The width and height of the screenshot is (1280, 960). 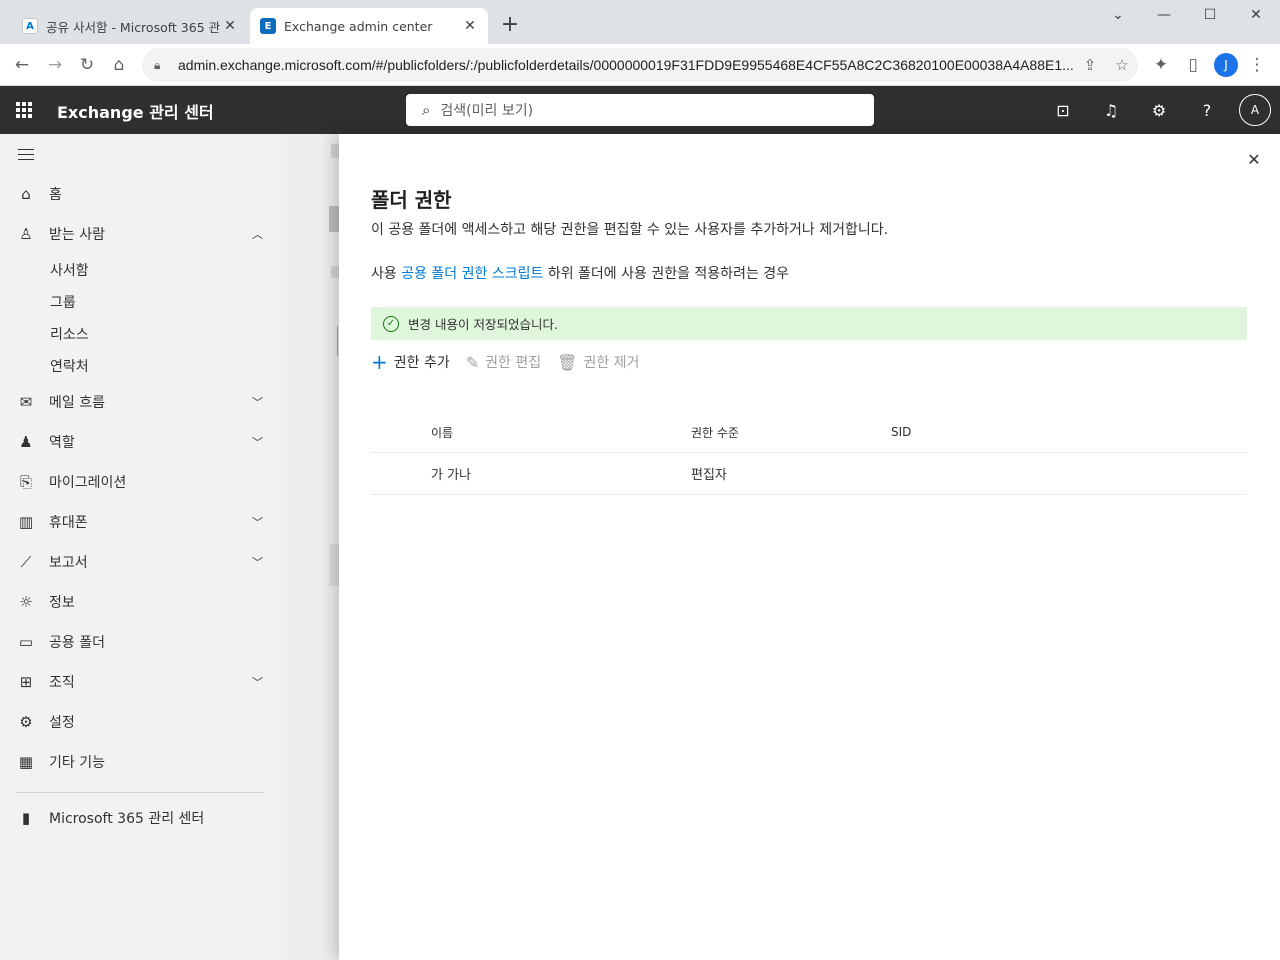 I want to click on nav-item-settings: ⚙ 설정, so click(x=140, y=722).